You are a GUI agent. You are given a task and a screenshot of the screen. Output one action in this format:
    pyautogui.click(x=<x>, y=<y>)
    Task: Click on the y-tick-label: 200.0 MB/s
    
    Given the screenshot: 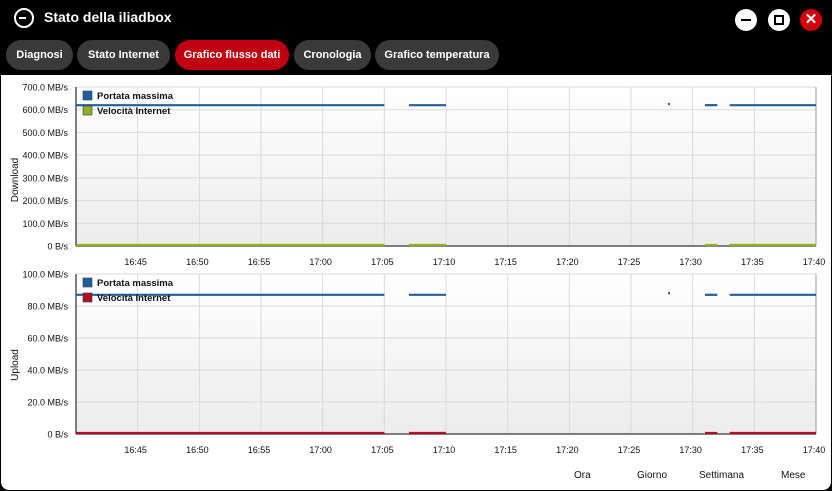 What is the action you would take?
    pyautogui.click(x=45, y=201)
    